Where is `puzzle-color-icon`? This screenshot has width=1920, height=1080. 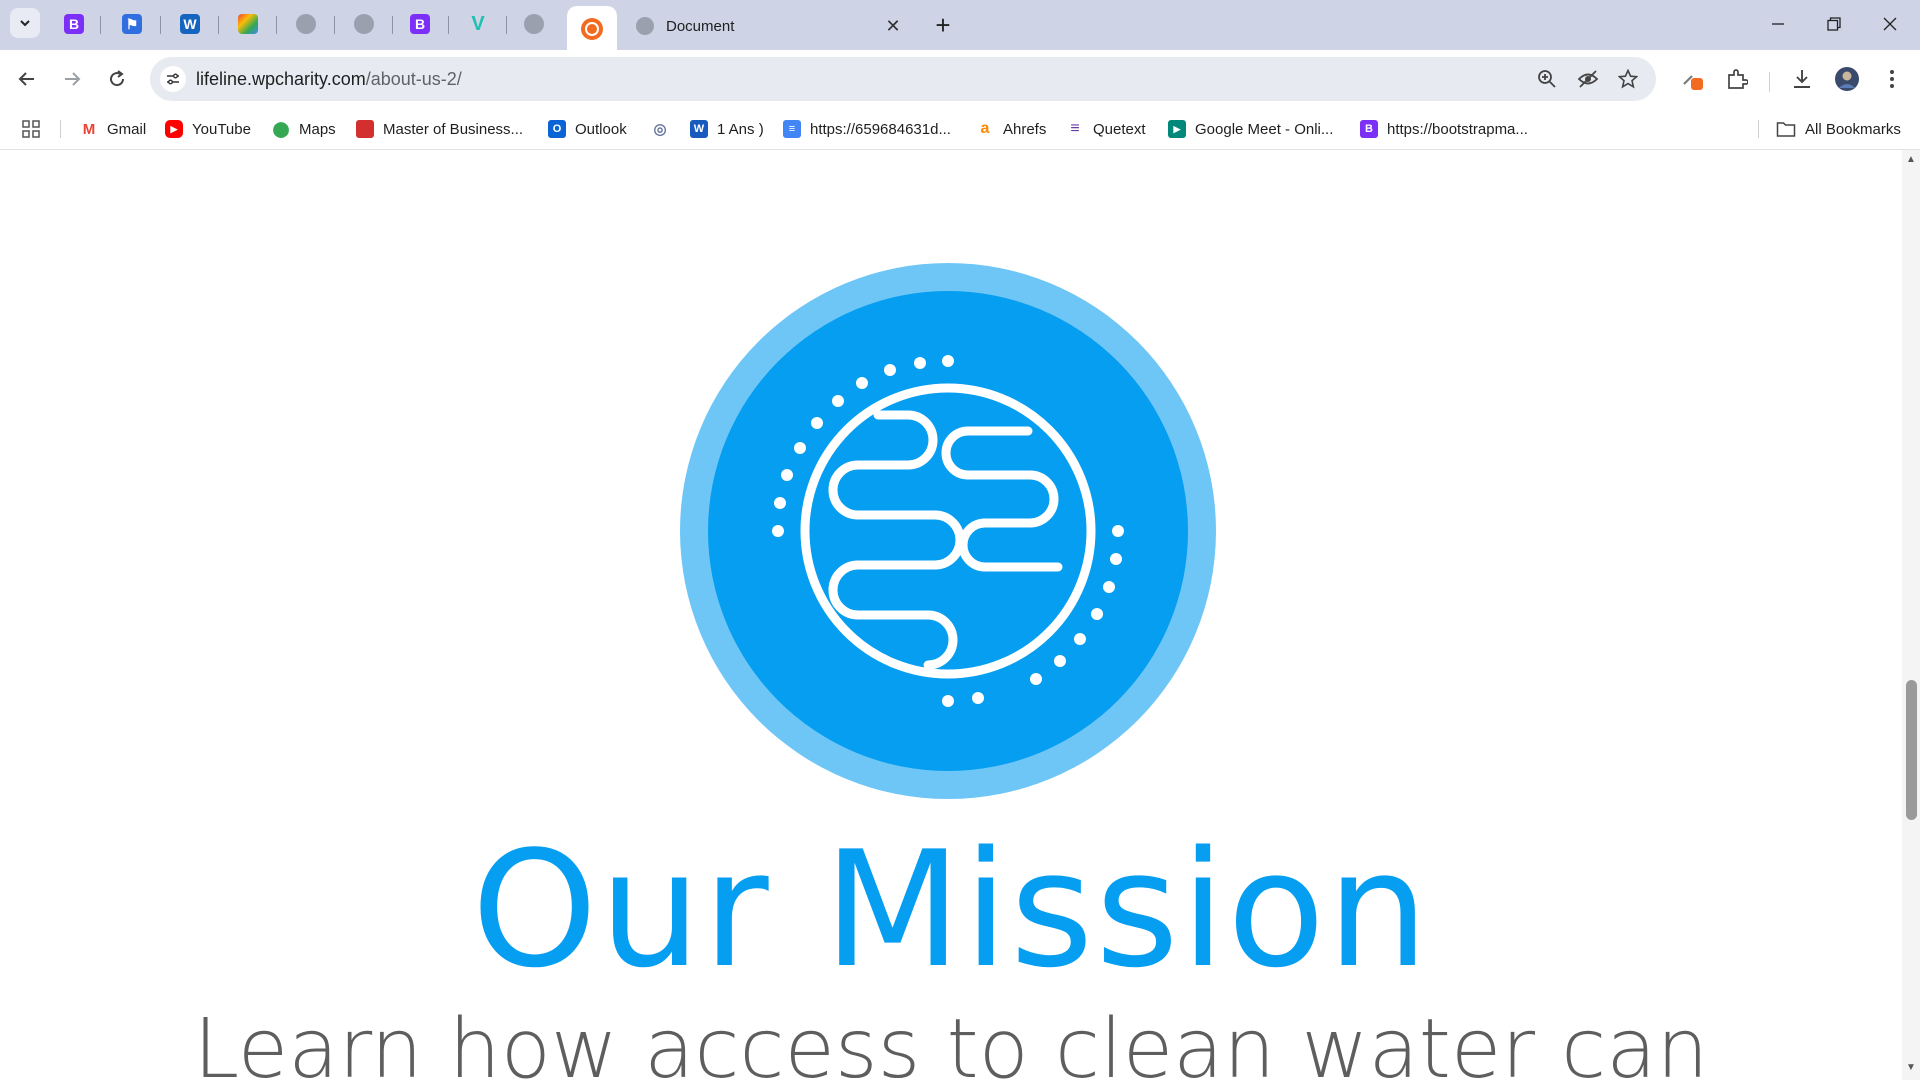
puzzle-color-icon is located at coordinates (248, 24).